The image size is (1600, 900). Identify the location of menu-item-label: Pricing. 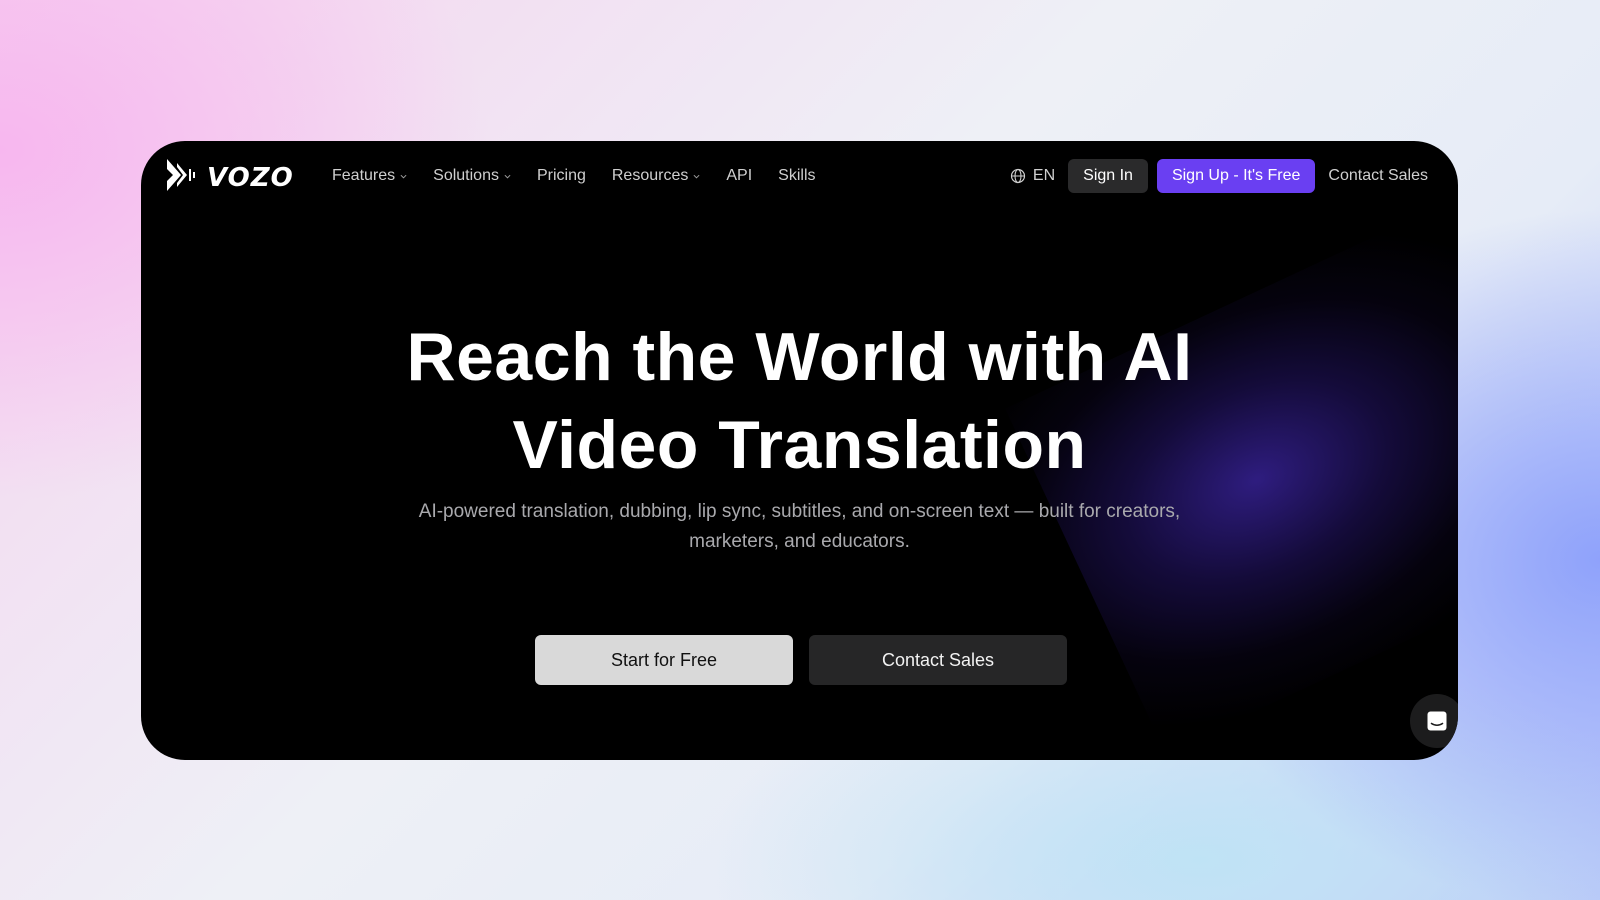
(561, 175).